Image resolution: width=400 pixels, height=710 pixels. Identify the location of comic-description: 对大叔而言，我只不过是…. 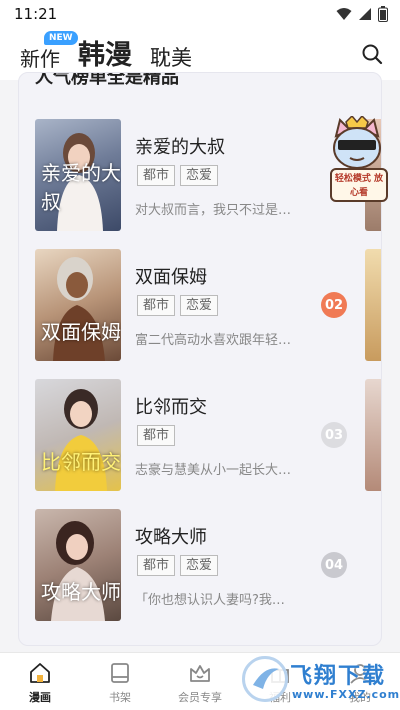
(213, 210).